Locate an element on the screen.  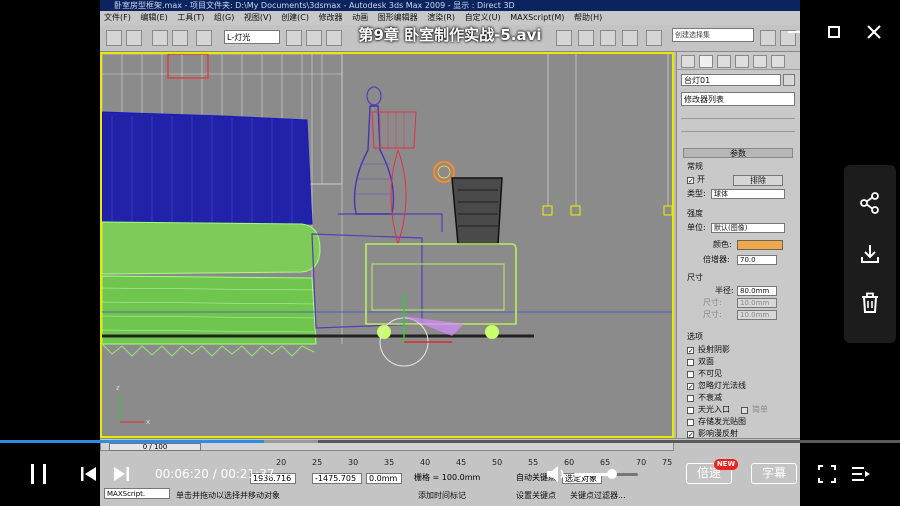
light-on-checkbox: ✓ is located at coordinates (690, 181).